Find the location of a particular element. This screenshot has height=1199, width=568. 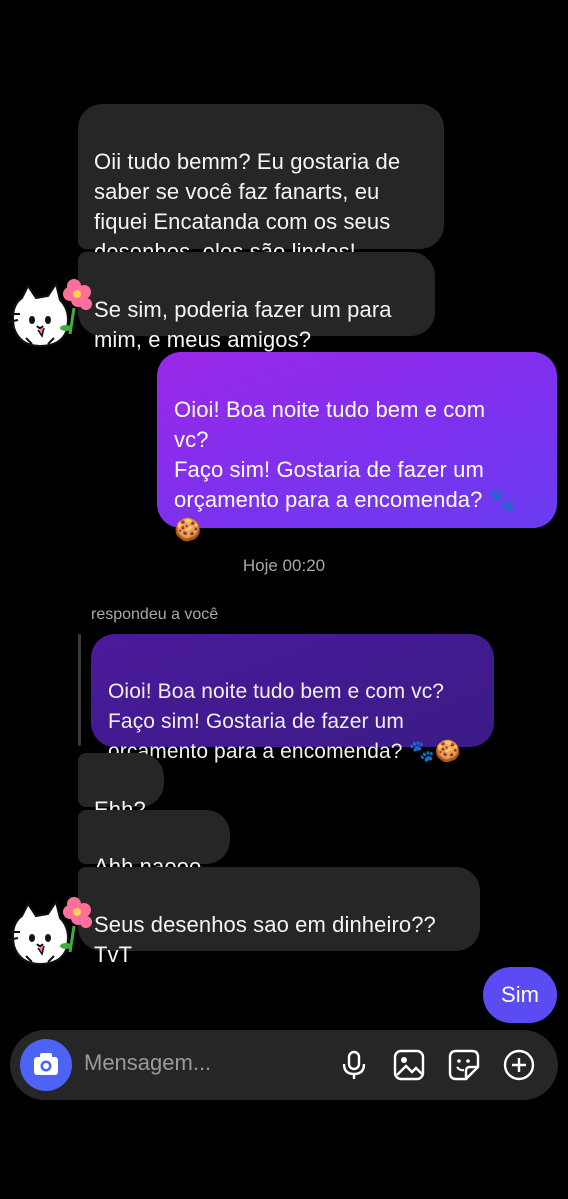

gallery-button is located at coordinates (409, 1065).